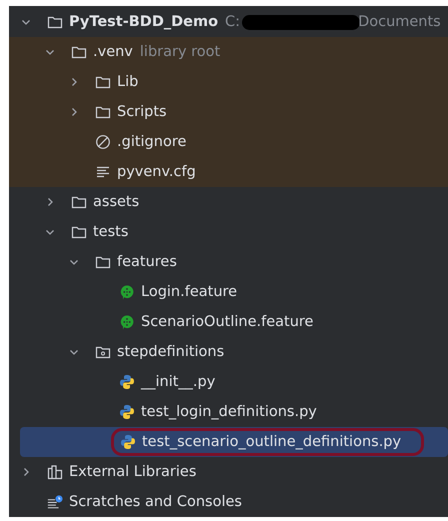 This screenshot has width=448, height=521. I want to click on tree-item: stepdefinitions, so click(228, 352).